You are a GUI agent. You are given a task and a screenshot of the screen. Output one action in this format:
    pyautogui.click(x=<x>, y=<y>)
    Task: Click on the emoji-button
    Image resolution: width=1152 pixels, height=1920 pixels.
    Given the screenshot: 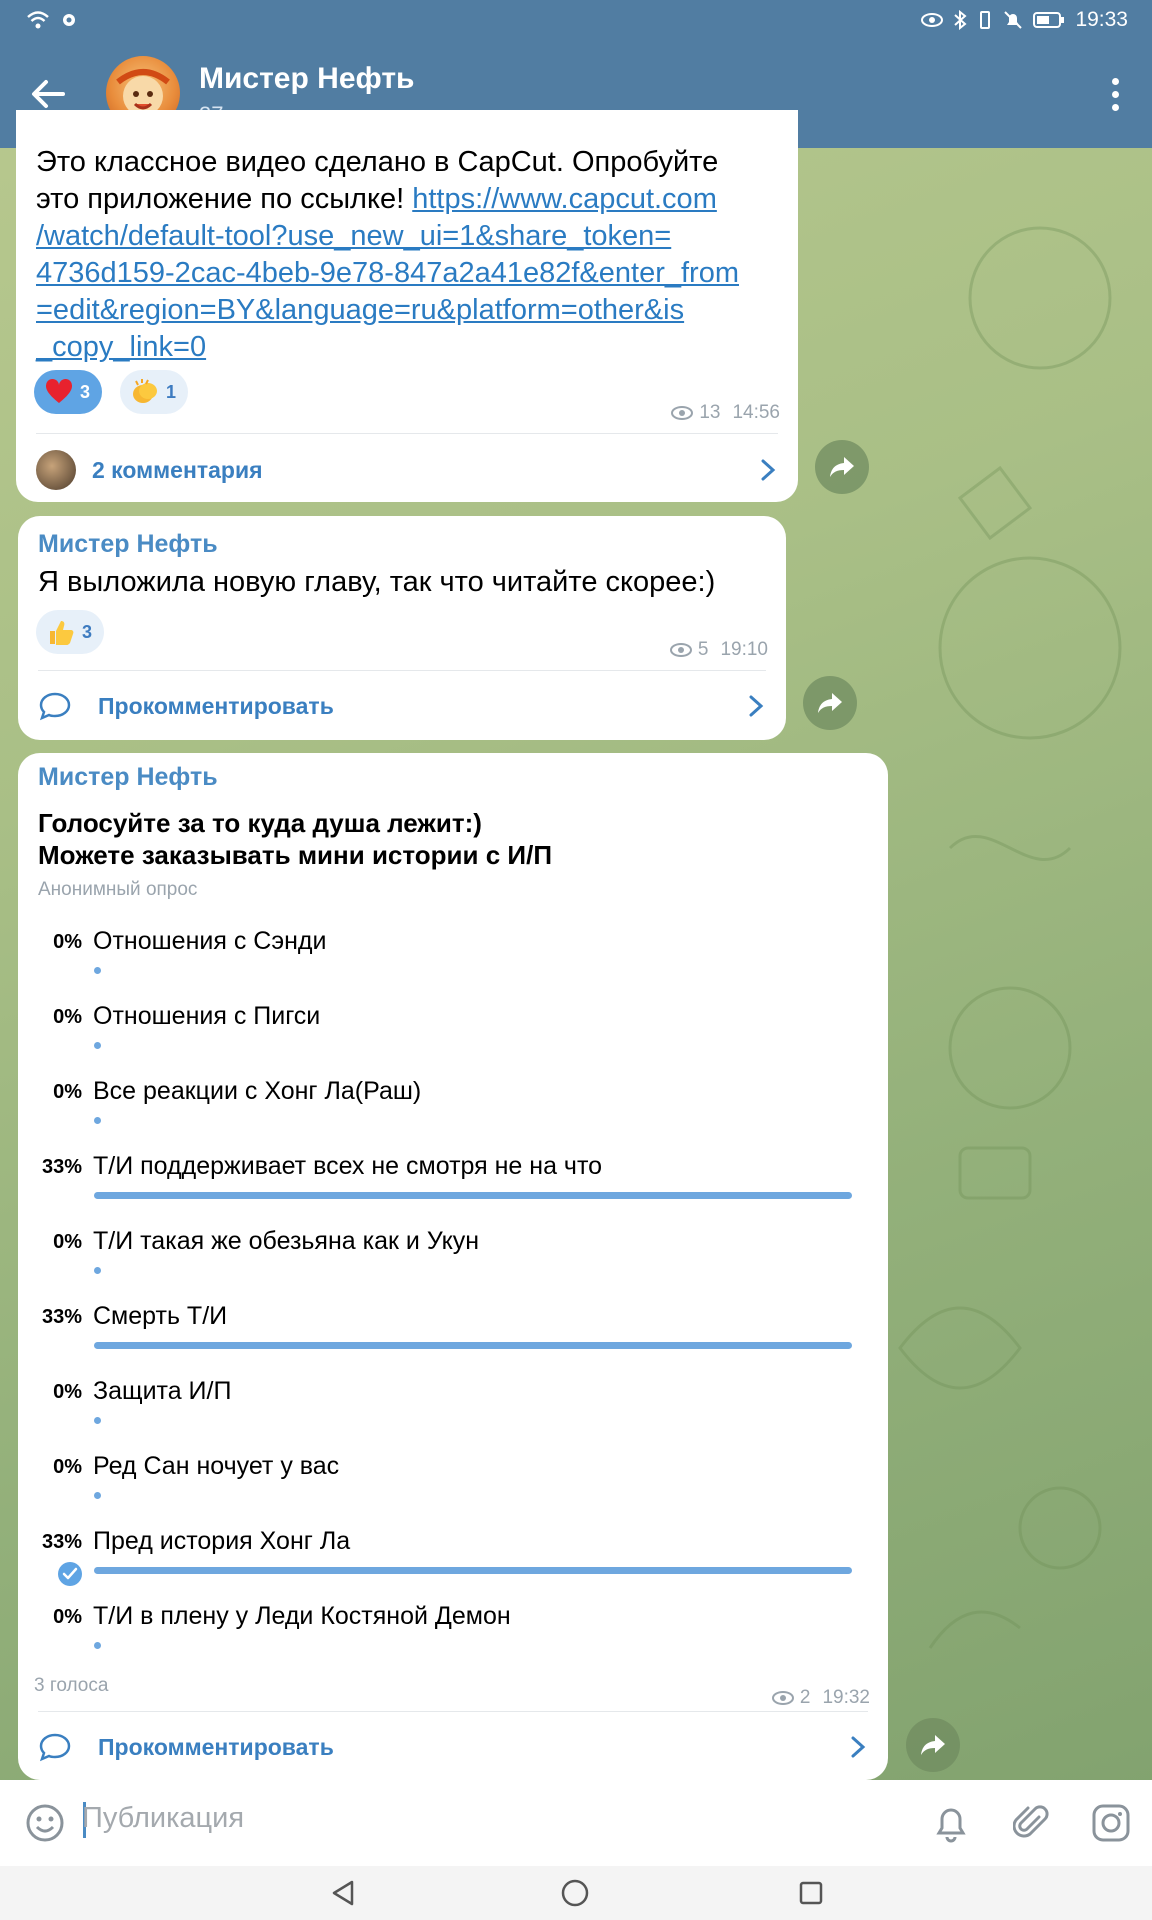 What is the action you would take?
    pyautogui.click(x=45, y=1823)
    